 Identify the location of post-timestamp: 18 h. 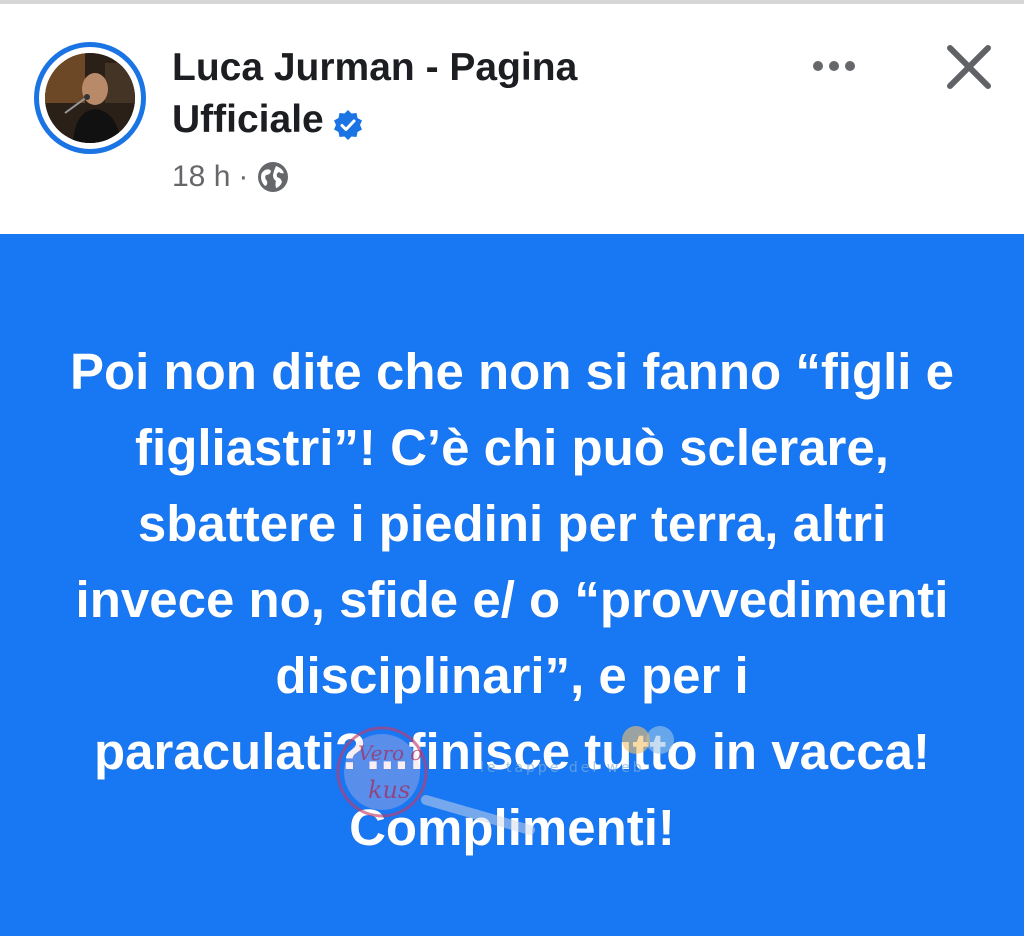
(201, 177).